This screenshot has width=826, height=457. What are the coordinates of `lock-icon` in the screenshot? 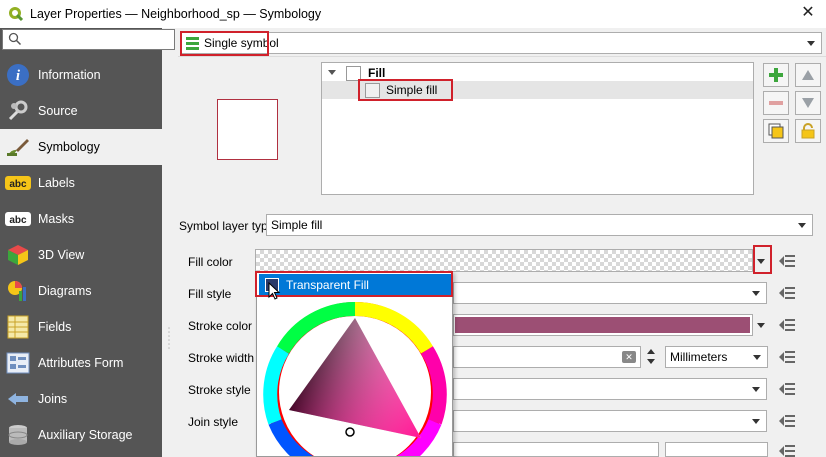 It's located at (808, 131).